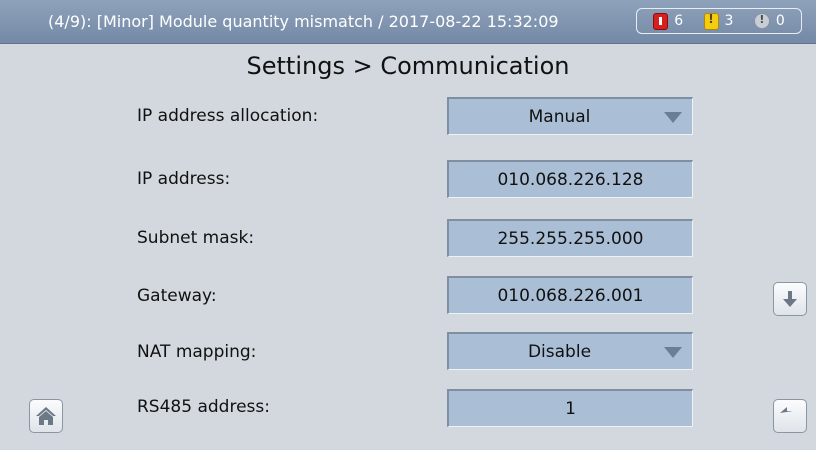 This screenshot has height=450, width=816. I want to click on minor-alarm-counter: 3, so click(718, 21).